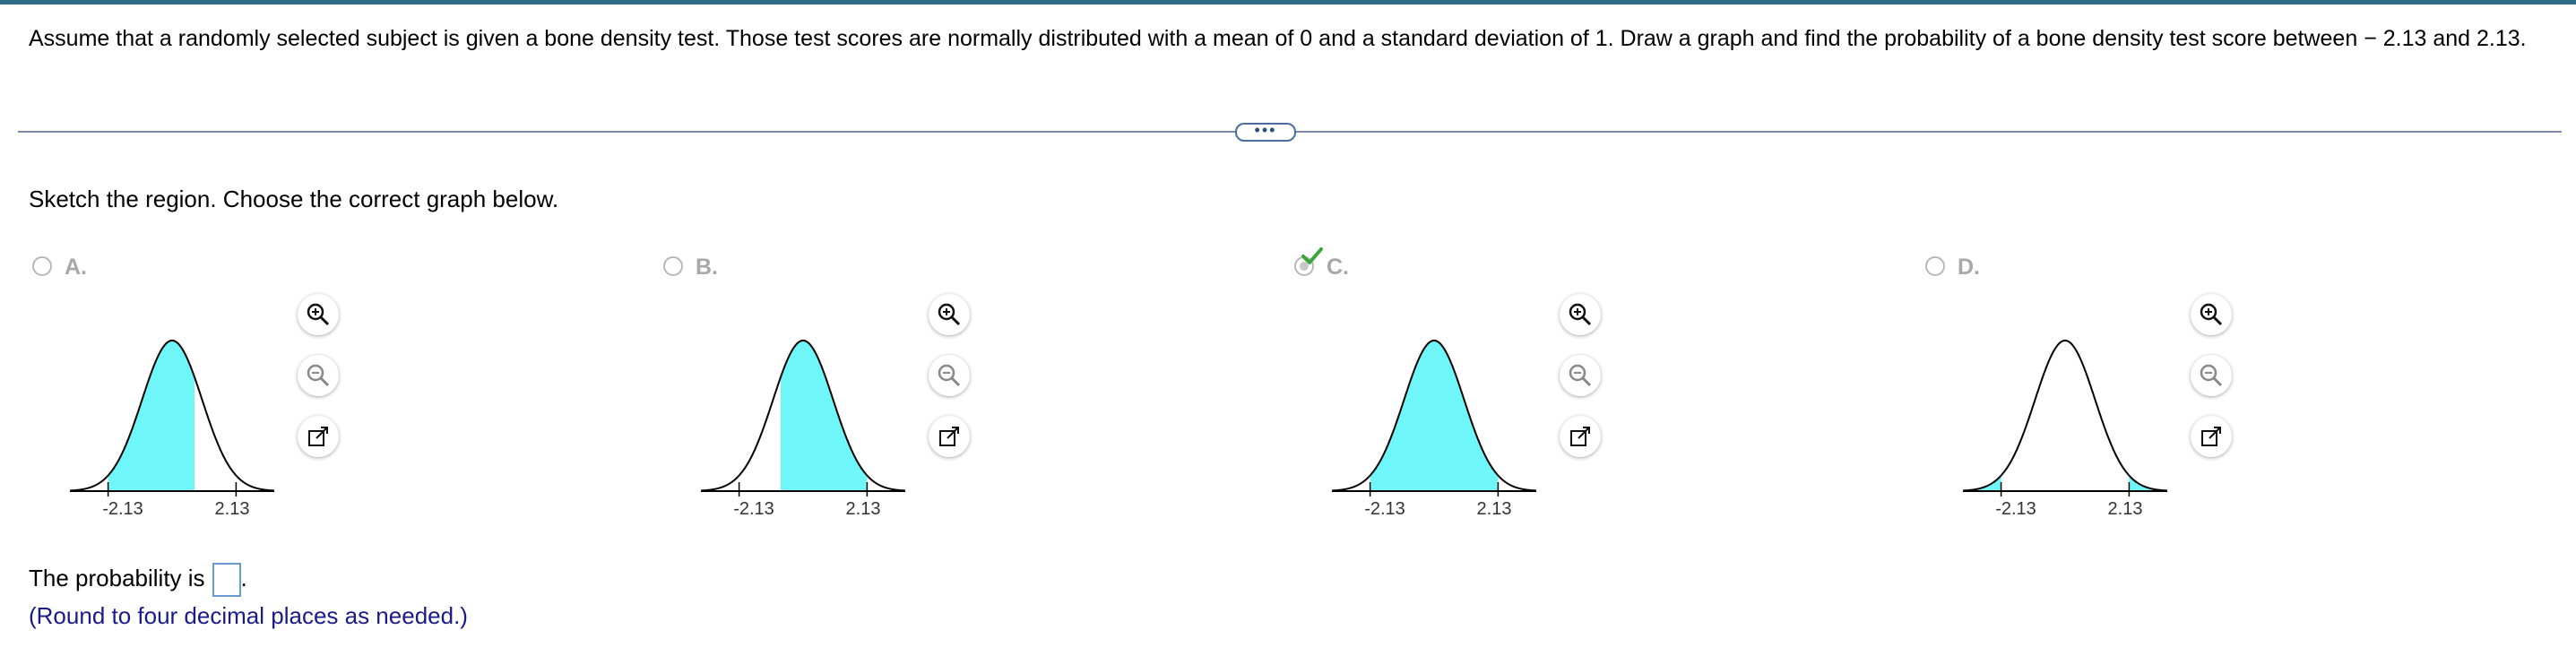 The height and width of the screenshot is (656, 2576). I want to click on option-a: A. -2.13 2.13, so click(315, 392).